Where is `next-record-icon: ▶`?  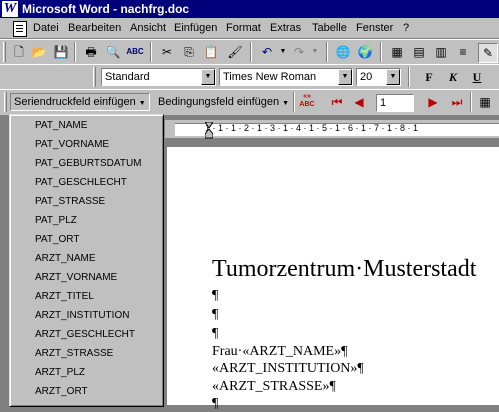 next-record-icon: ▶ is located at coordinates (433, 102).